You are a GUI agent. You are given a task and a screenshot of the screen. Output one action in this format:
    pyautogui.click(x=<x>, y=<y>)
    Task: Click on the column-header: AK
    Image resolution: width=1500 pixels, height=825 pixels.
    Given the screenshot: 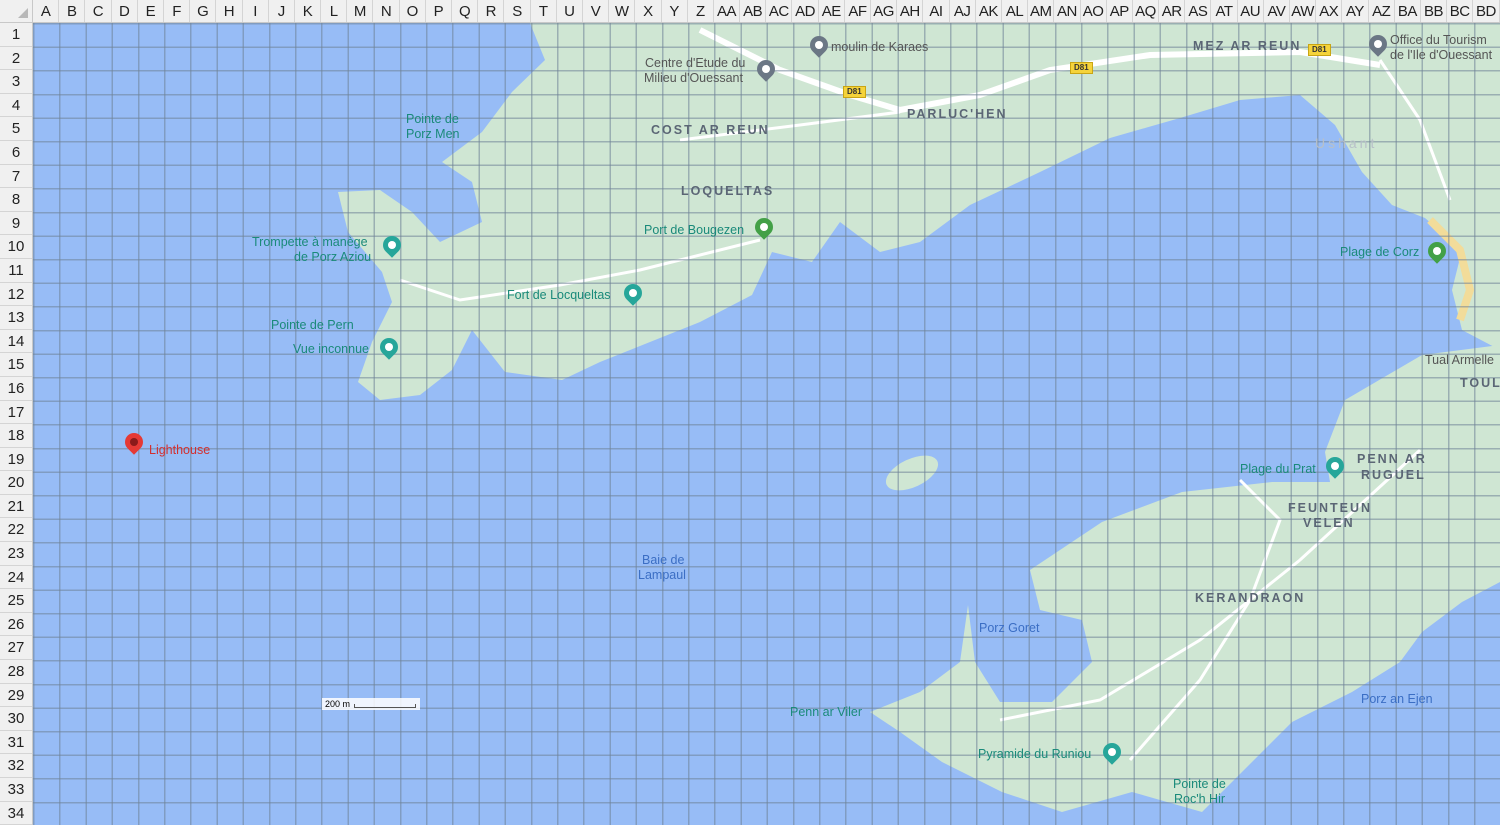 What is the action you would take?
    pyautogui.click(x=989, y=11)
    